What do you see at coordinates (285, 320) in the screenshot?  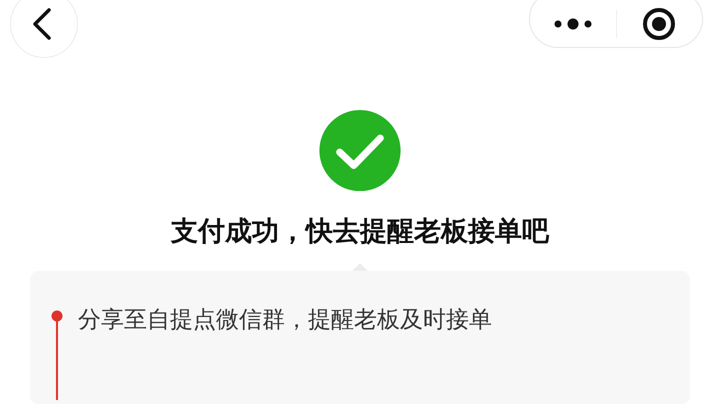 I see `step-text: 分享至自提点微信群，提醒老板及时接单` at bounding box center [285, 320].